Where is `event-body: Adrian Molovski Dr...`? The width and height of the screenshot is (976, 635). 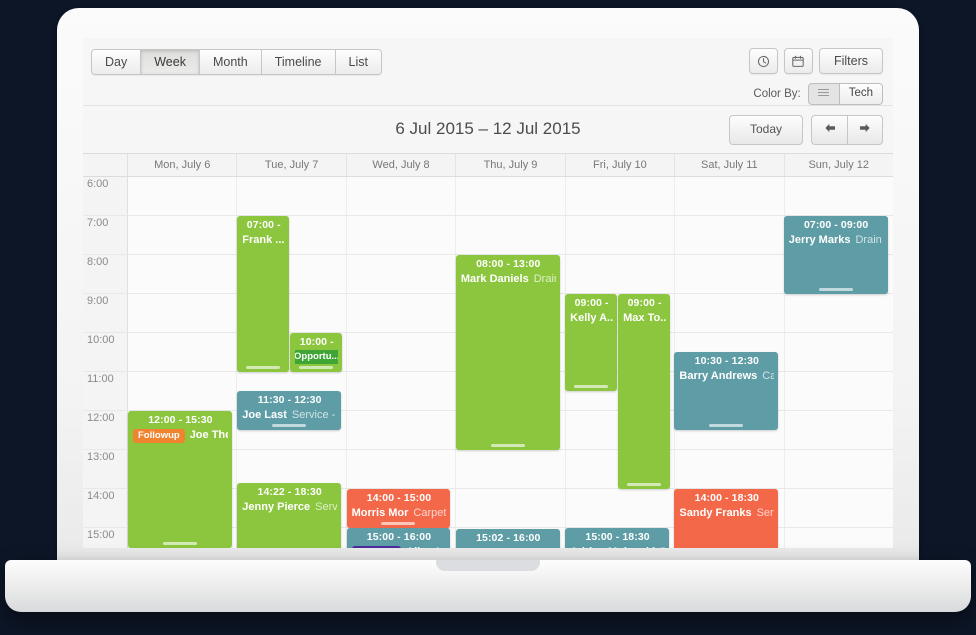 event-body: Adrian Molovski Dr... is located at coordinates (617, 546).